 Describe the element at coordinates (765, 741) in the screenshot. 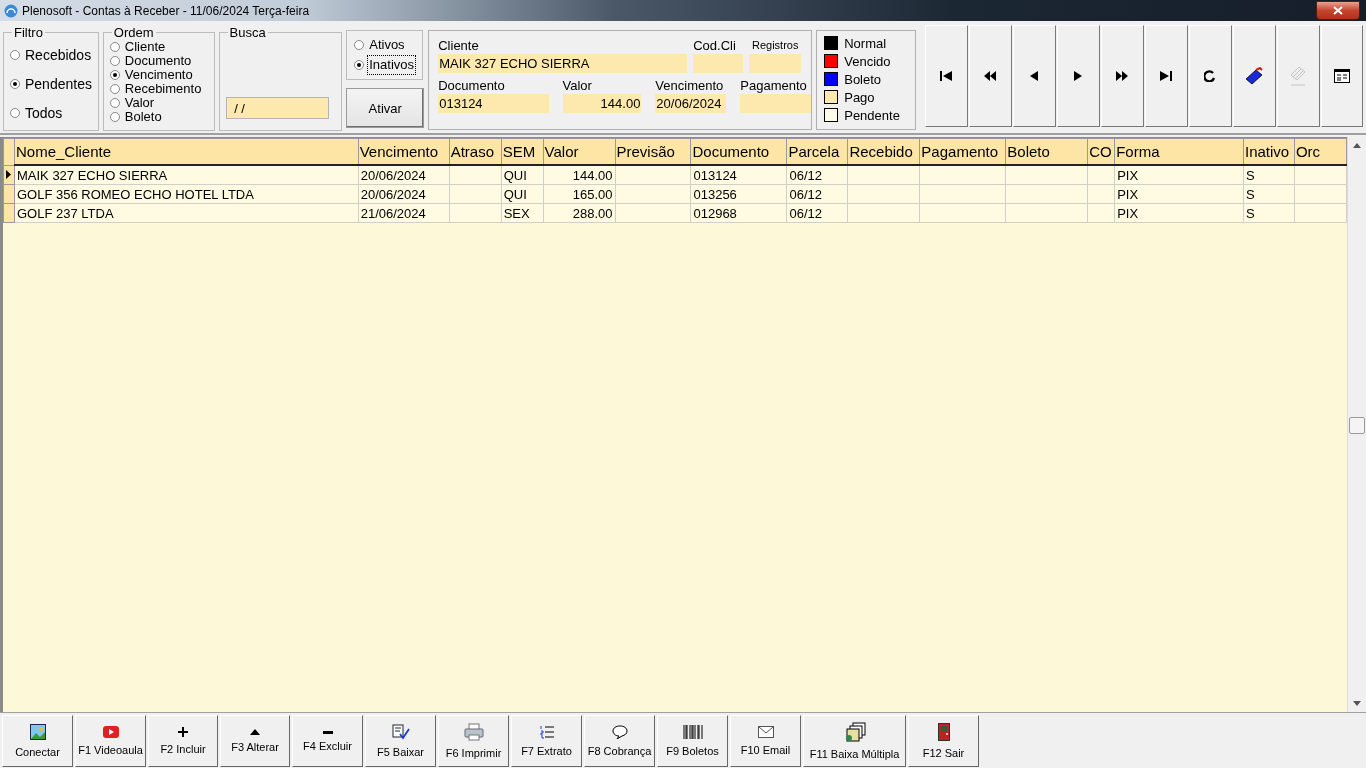

I see `toolbar-button: F10 Email` at that location.